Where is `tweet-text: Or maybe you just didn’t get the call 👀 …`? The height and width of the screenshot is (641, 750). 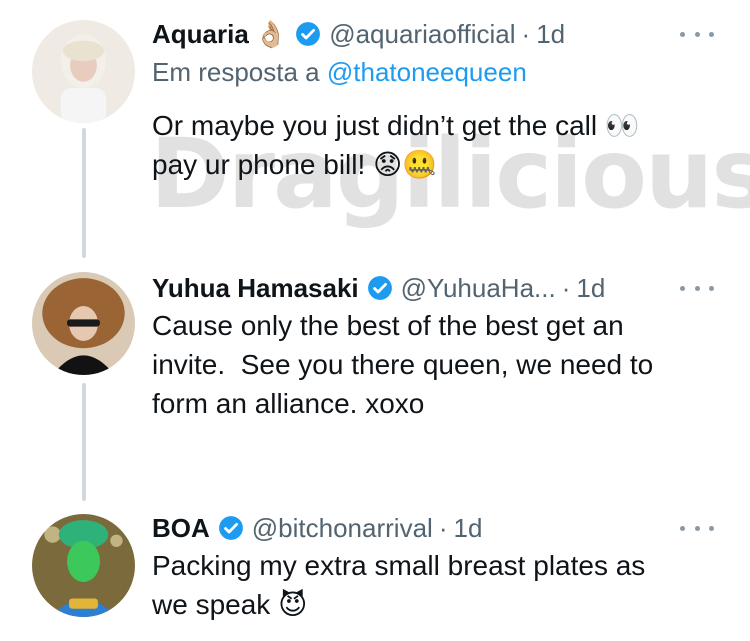 tweet-text: Or maybe you just didn’t get the call 👀 … is located at coordinates (396, 145).